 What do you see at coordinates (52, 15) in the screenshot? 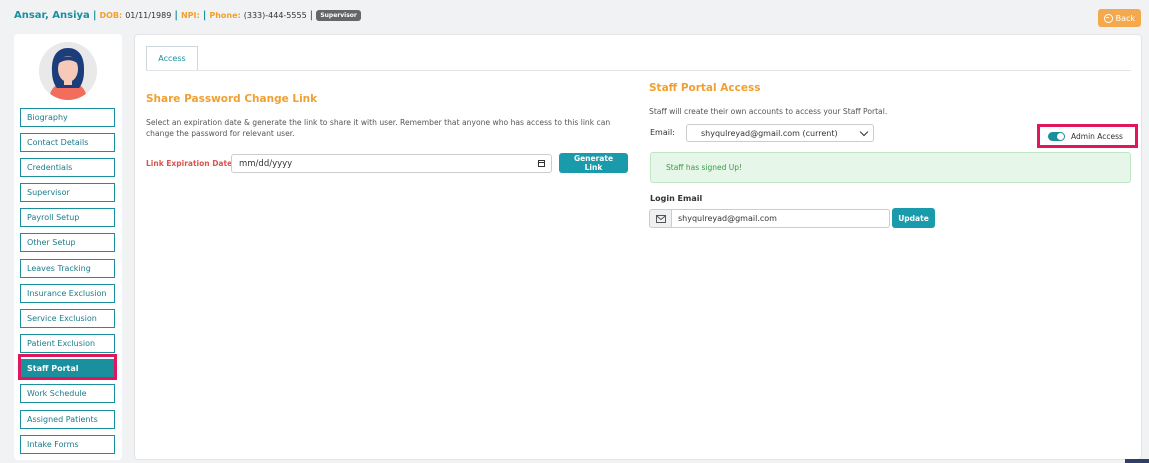
I see `staff-name: Ansar, Ansiya` at bounding box center [52, 15].